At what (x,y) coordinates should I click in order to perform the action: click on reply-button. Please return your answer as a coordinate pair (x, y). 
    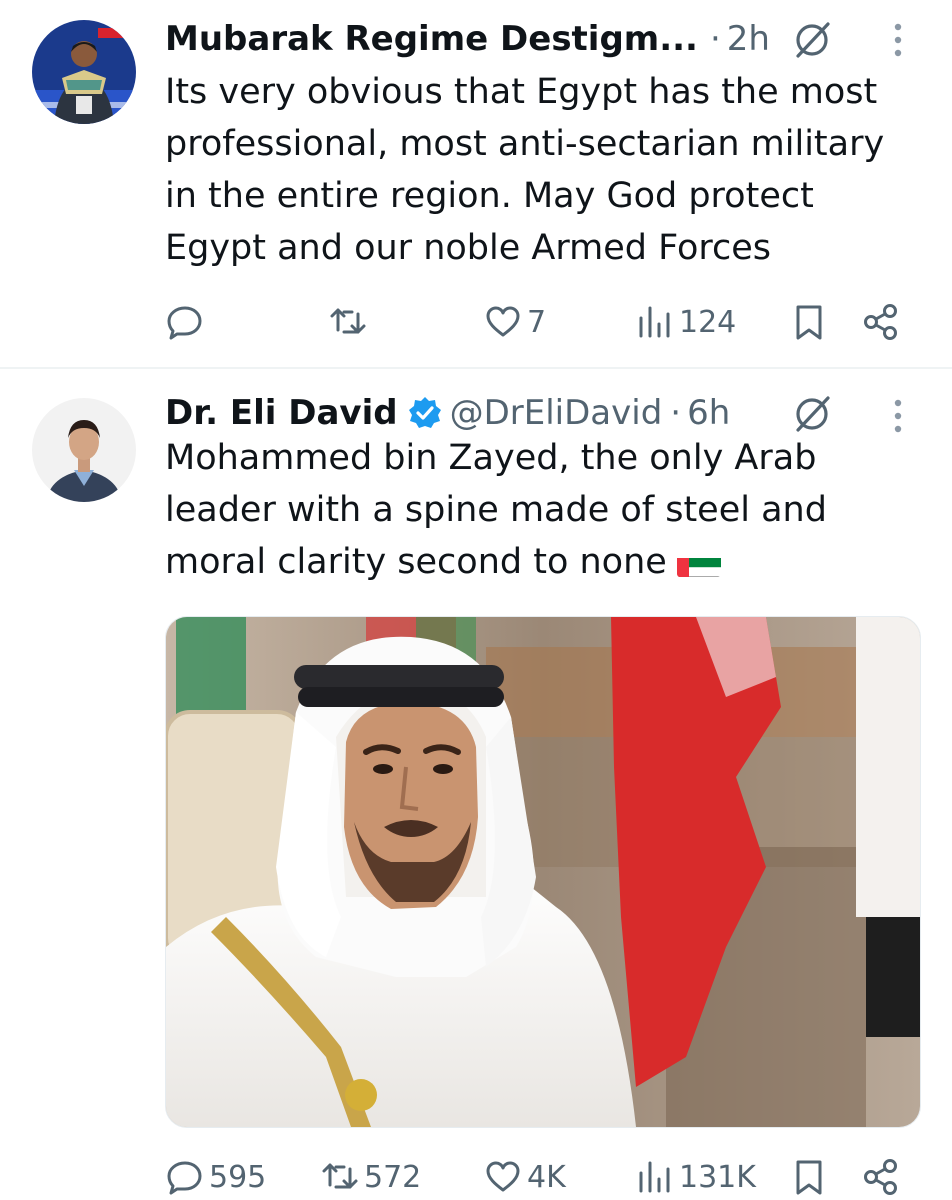
    Looking at the image, I should click on (187, 322).